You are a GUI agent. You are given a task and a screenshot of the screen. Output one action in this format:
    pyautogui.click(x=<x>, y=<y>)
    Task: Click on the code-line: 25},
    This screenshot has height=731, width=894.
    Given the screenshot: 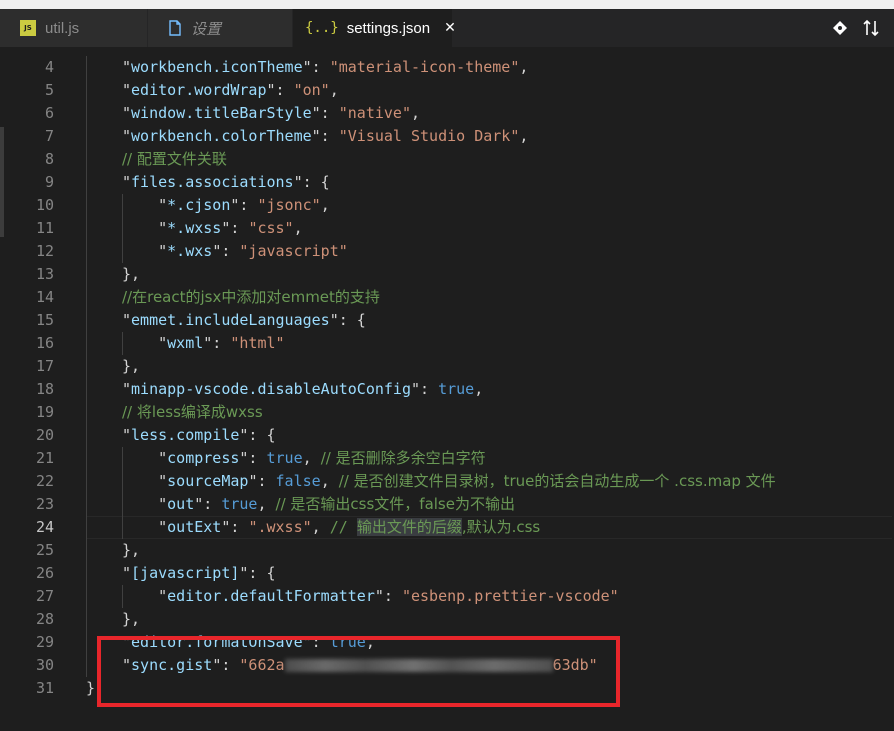 What is the action you would take?
    pyautogui.click(x=447, y=550)
    